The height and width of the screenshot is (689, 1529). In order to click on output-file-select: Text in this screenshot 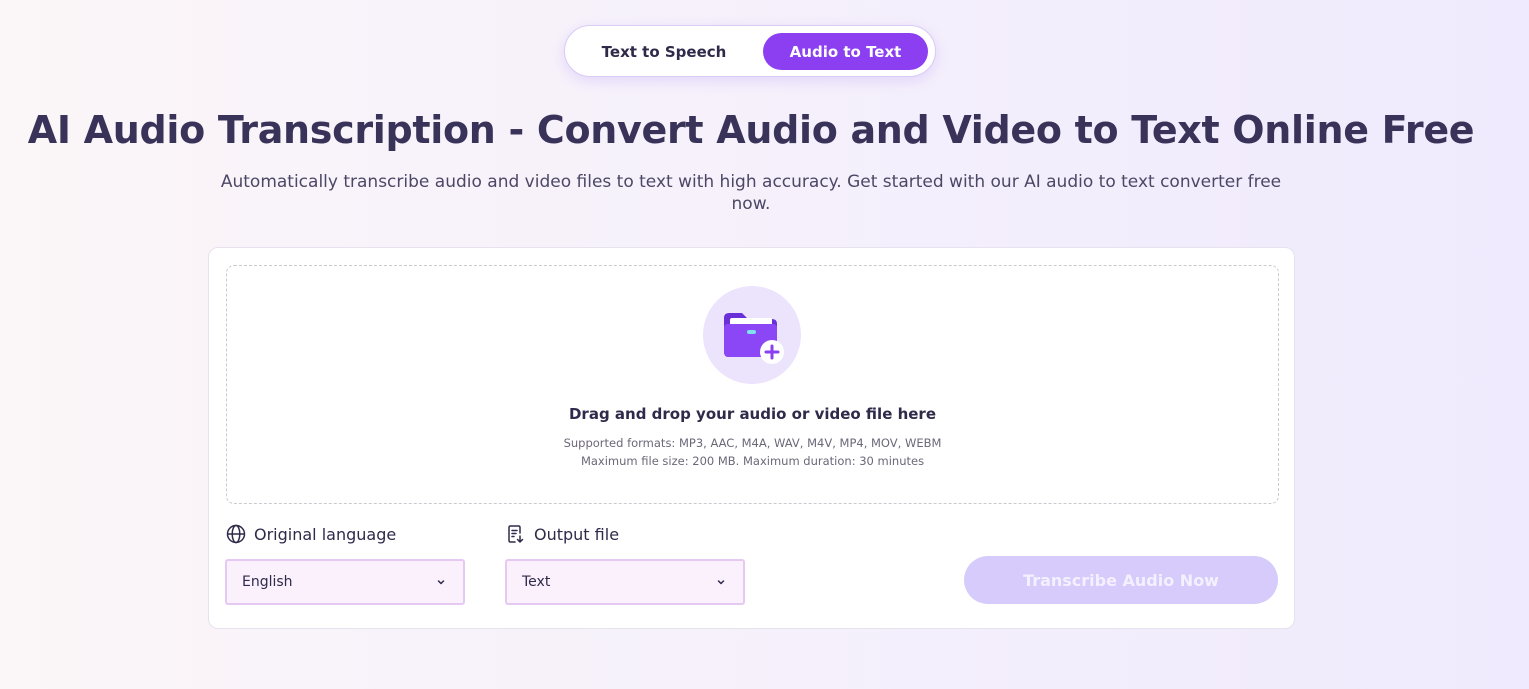, I will do `click(625, 582)`.